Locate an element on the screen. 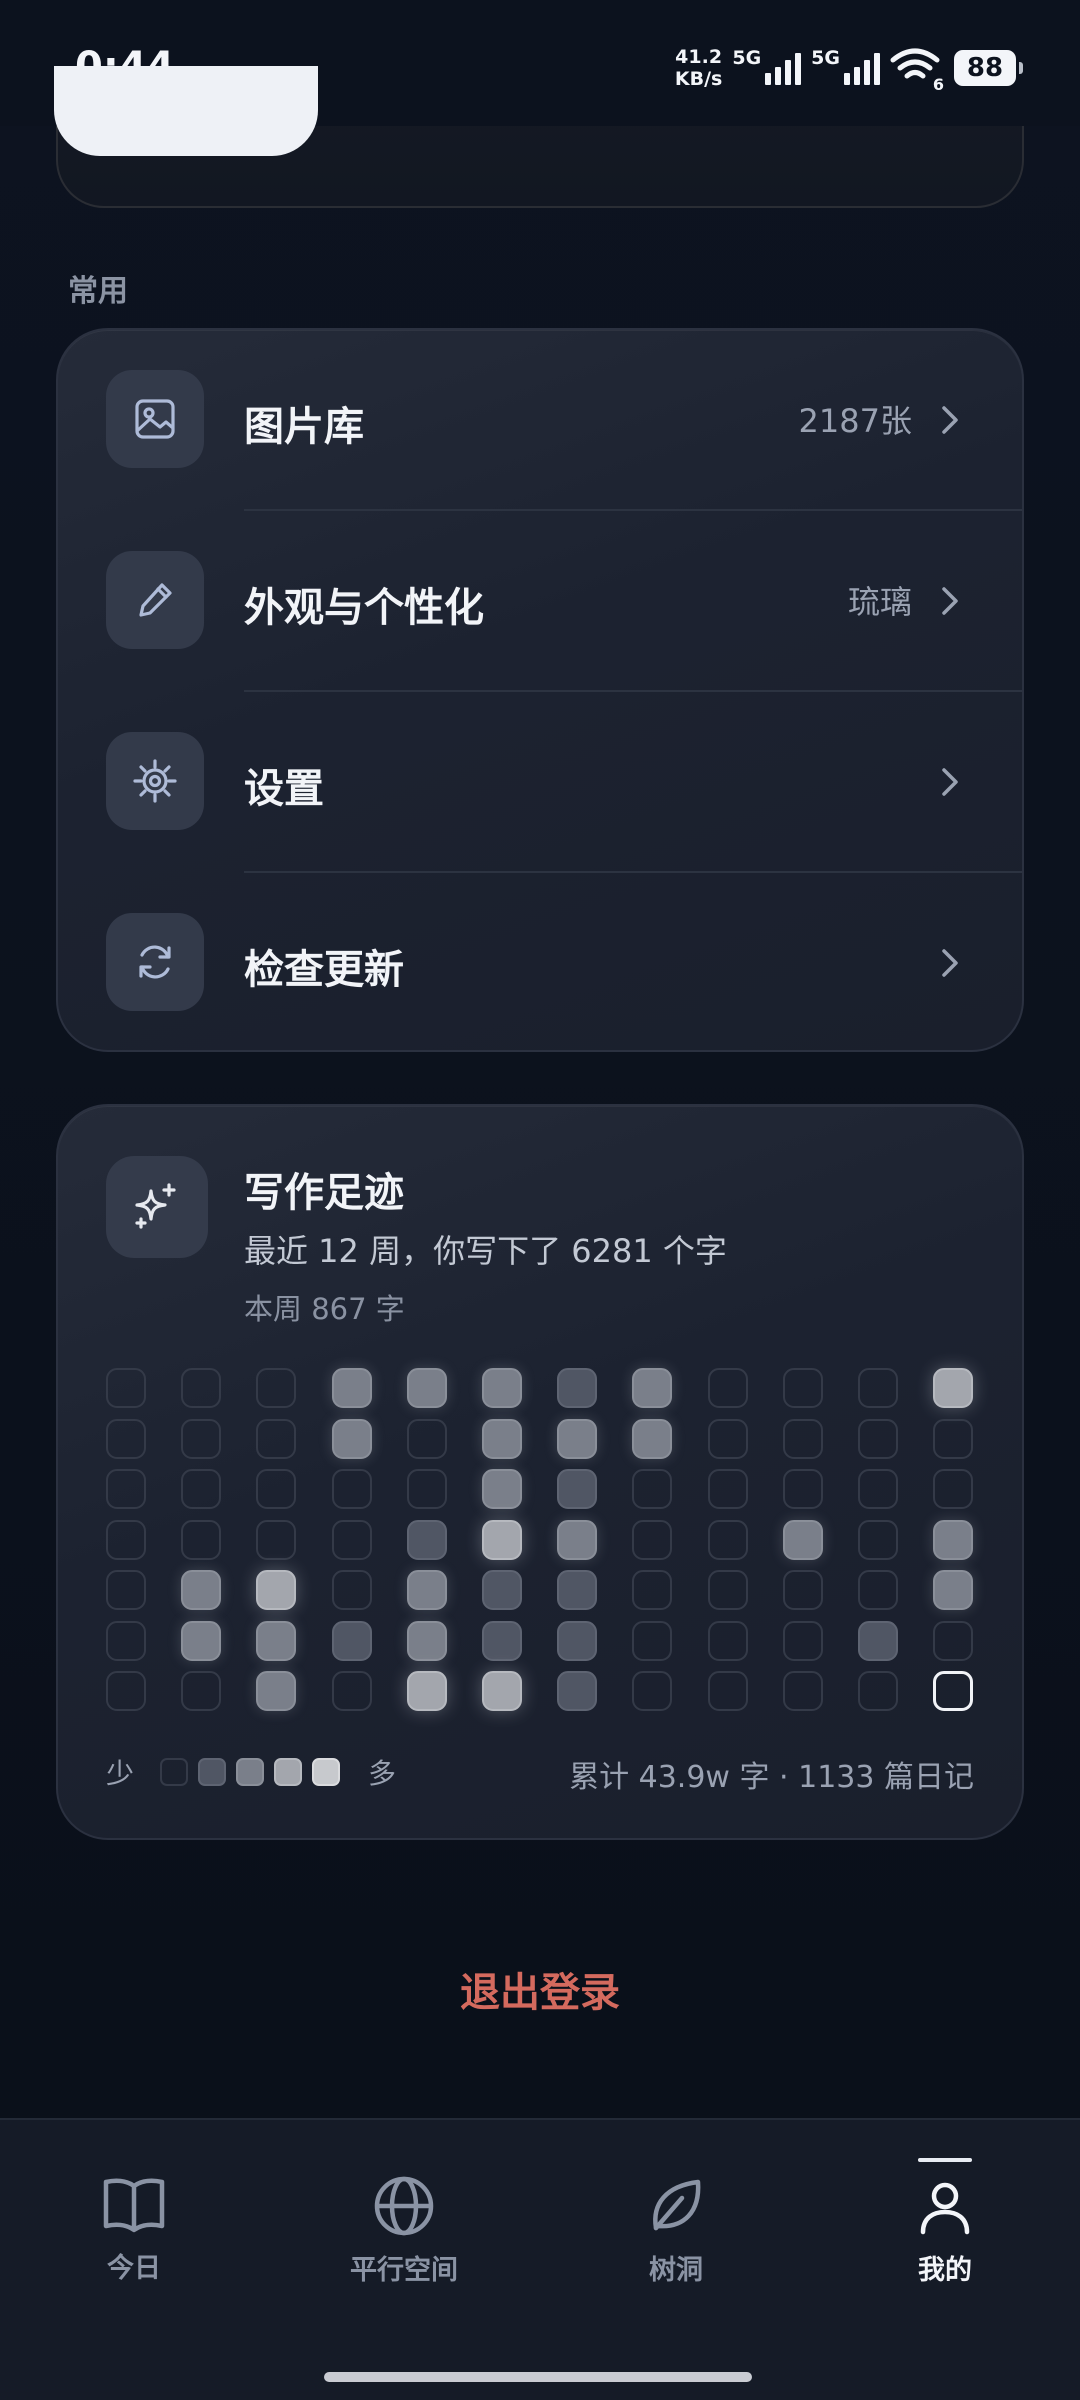 The width and height of the screenshot is (1080, 2400). menu-item-gallery: 图片库 2187张 is located at coordinates (540, 420).